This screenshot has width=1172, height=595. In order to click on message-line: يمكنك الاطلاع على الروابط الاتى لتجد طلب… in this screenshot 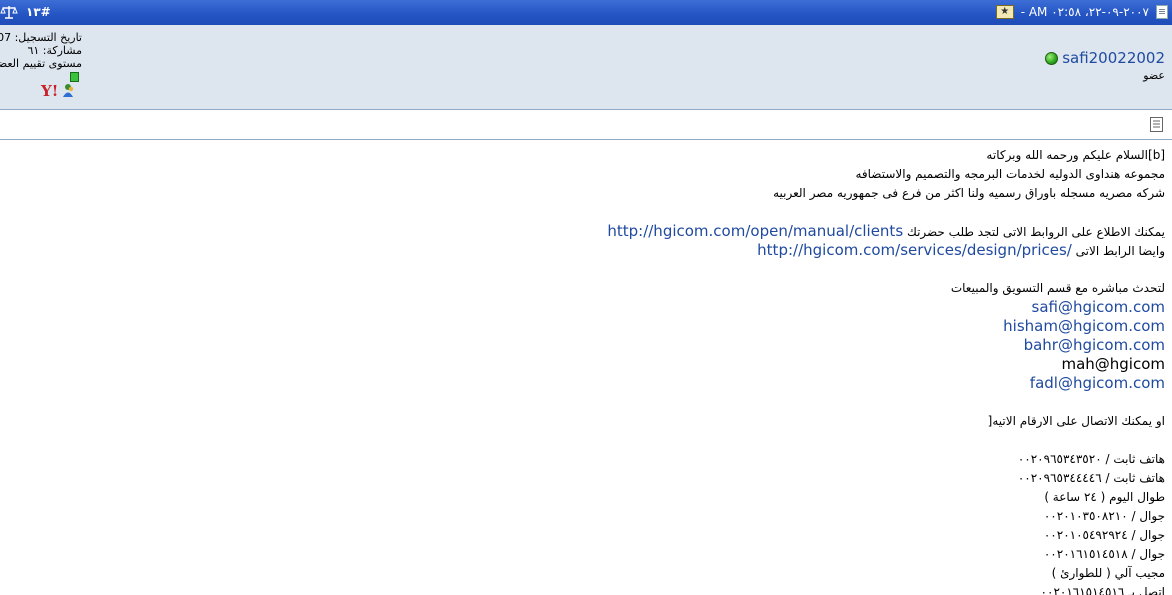, I will do `click(585, 231)`.